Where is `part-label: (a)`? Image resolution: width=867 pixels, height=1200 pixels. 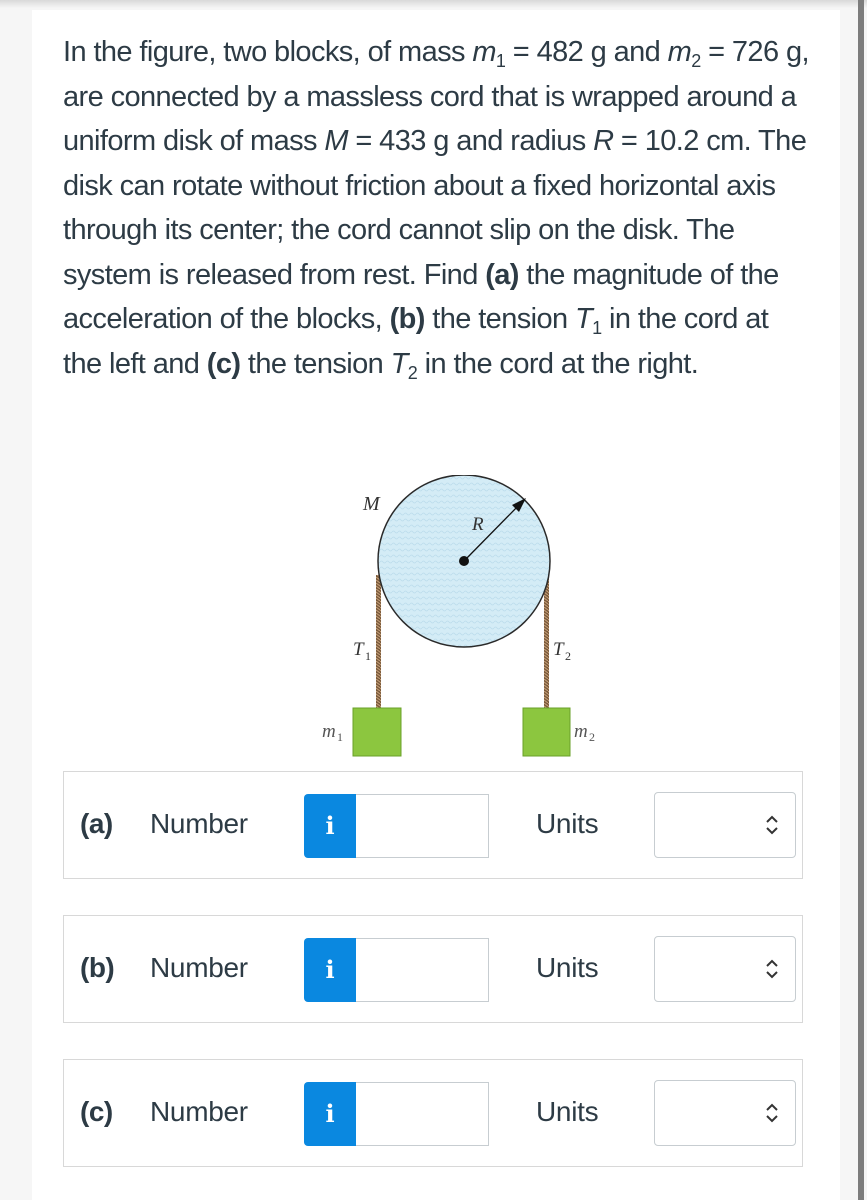
part-label: (a) is located at coordinates (96, 823).